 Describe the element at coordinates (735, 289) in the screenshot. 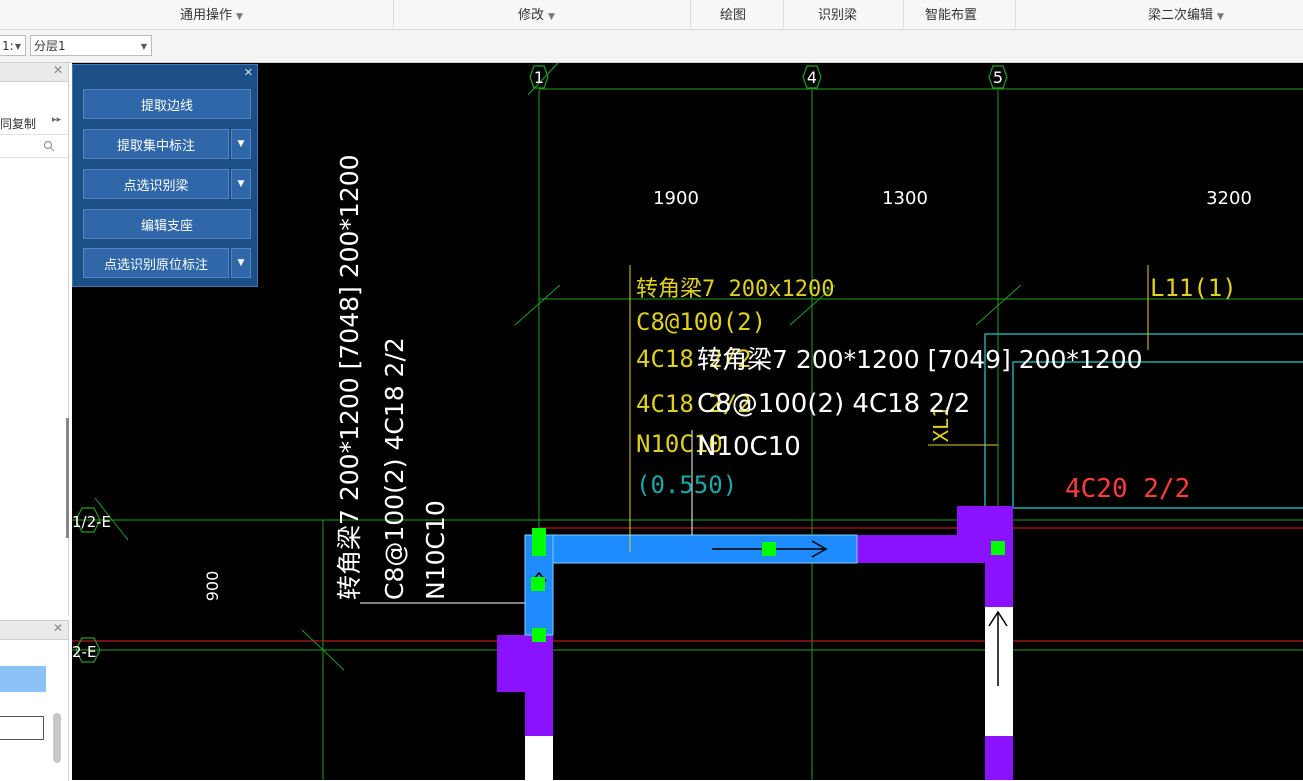

I see `yellow-annot-line: 转角梁7 200x1200` at that location.